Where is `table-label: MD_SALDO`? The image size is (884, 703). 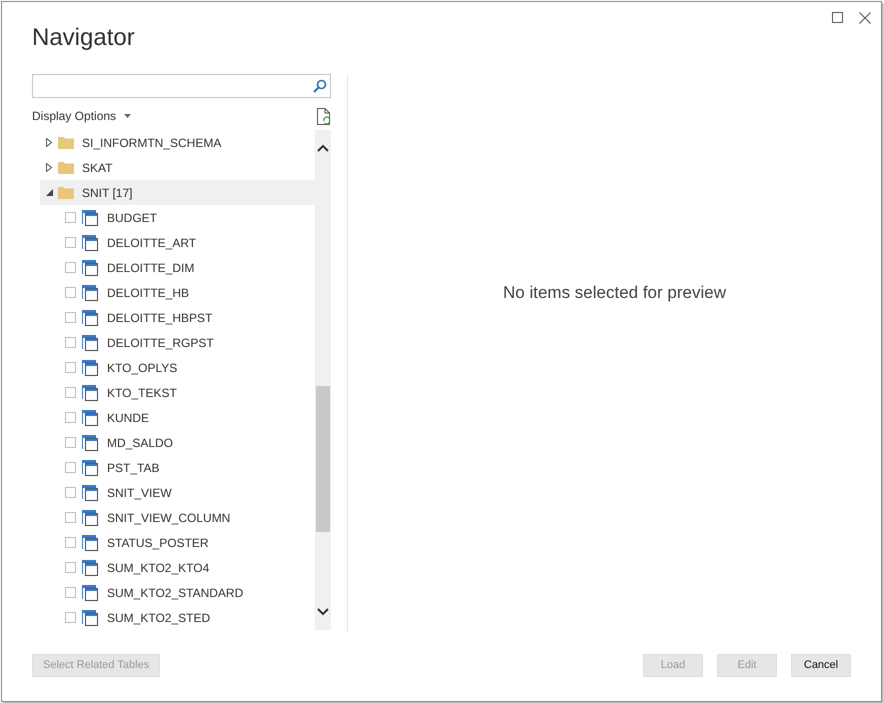 table-label: MD_SALDO is located at coordinates (140, 443).